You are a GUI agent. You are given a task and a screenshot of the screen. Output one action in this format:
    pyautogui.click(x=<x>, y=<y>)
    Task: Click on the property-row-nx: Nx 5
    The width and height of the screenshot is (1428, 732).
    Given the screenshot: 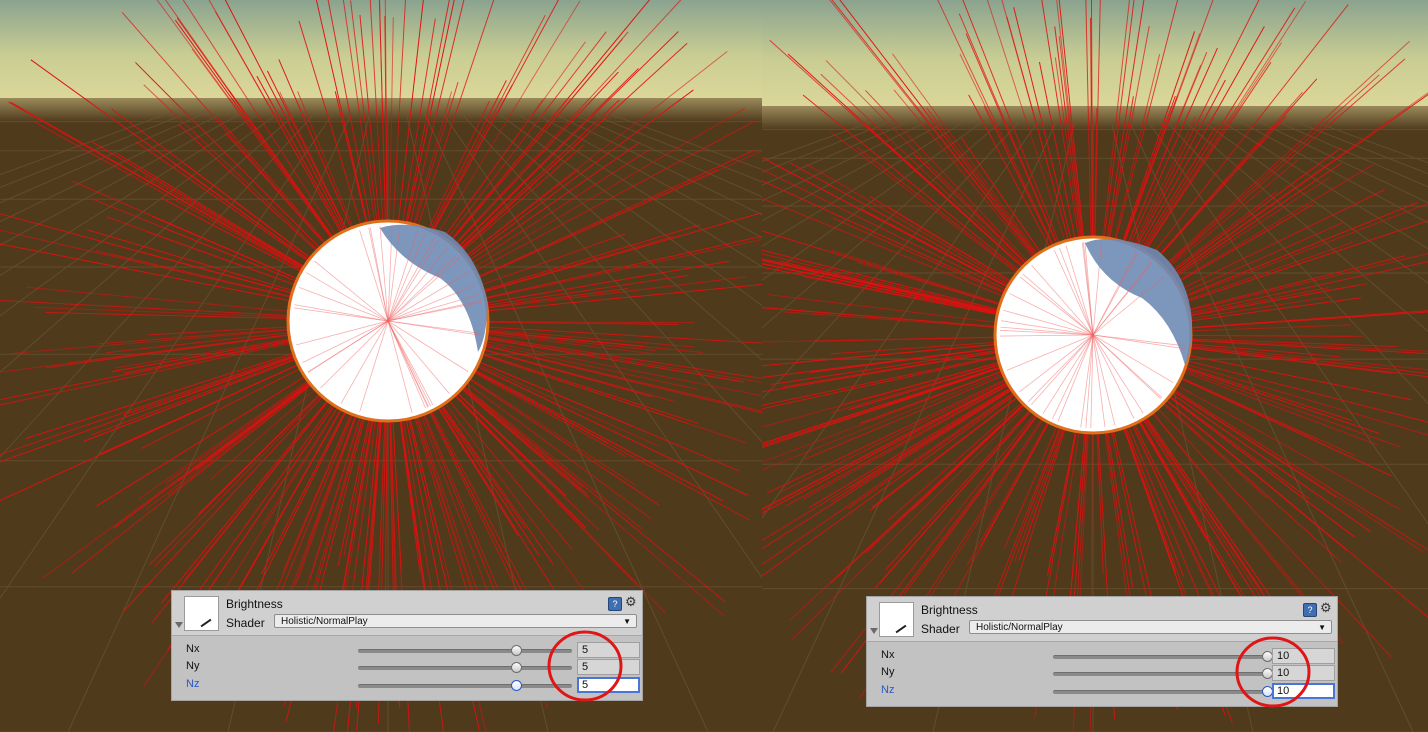 What is the action you would take?
    pyautogui.click(x=407, y=650)
    